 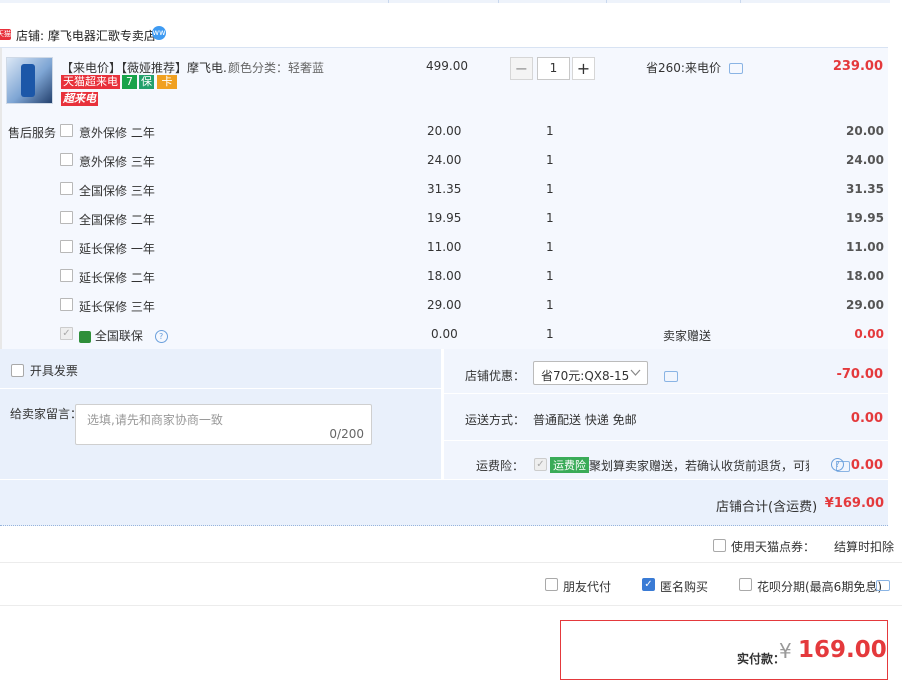 I want to click on service-total: 24.00, so click(x=865, y=160).